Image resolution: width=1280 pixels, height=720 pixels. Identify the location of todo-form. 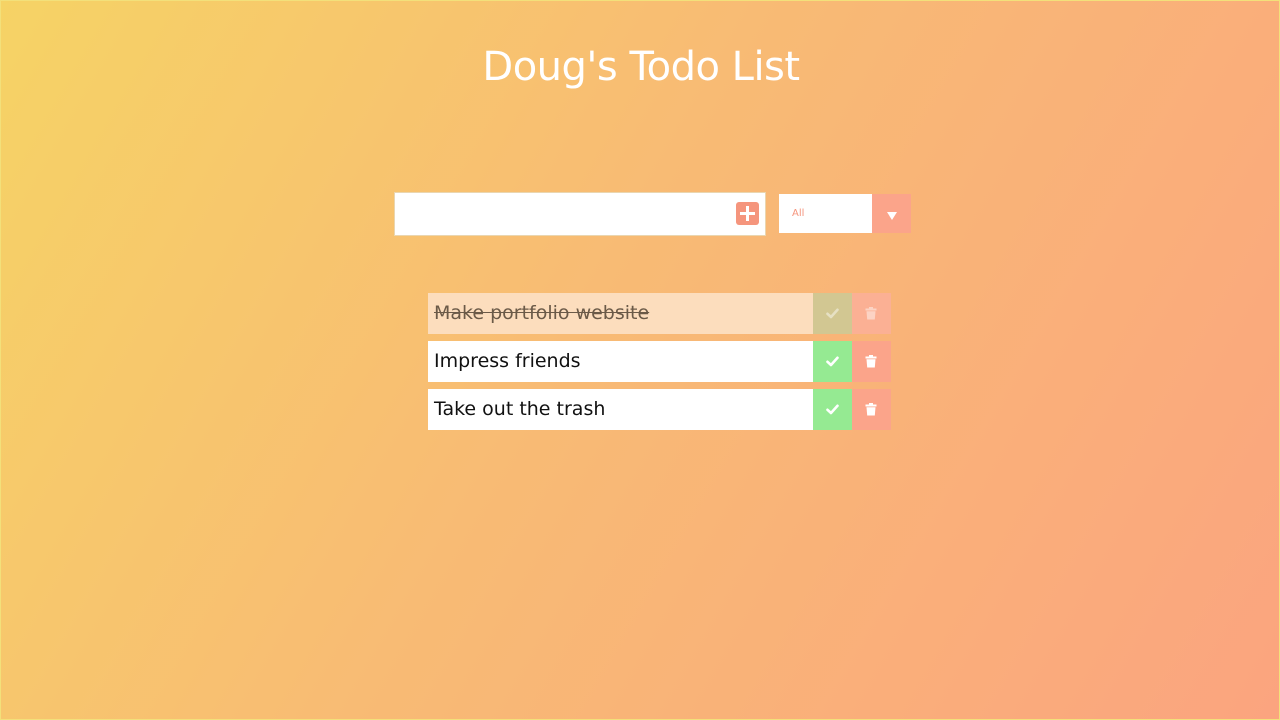
(580, 214).